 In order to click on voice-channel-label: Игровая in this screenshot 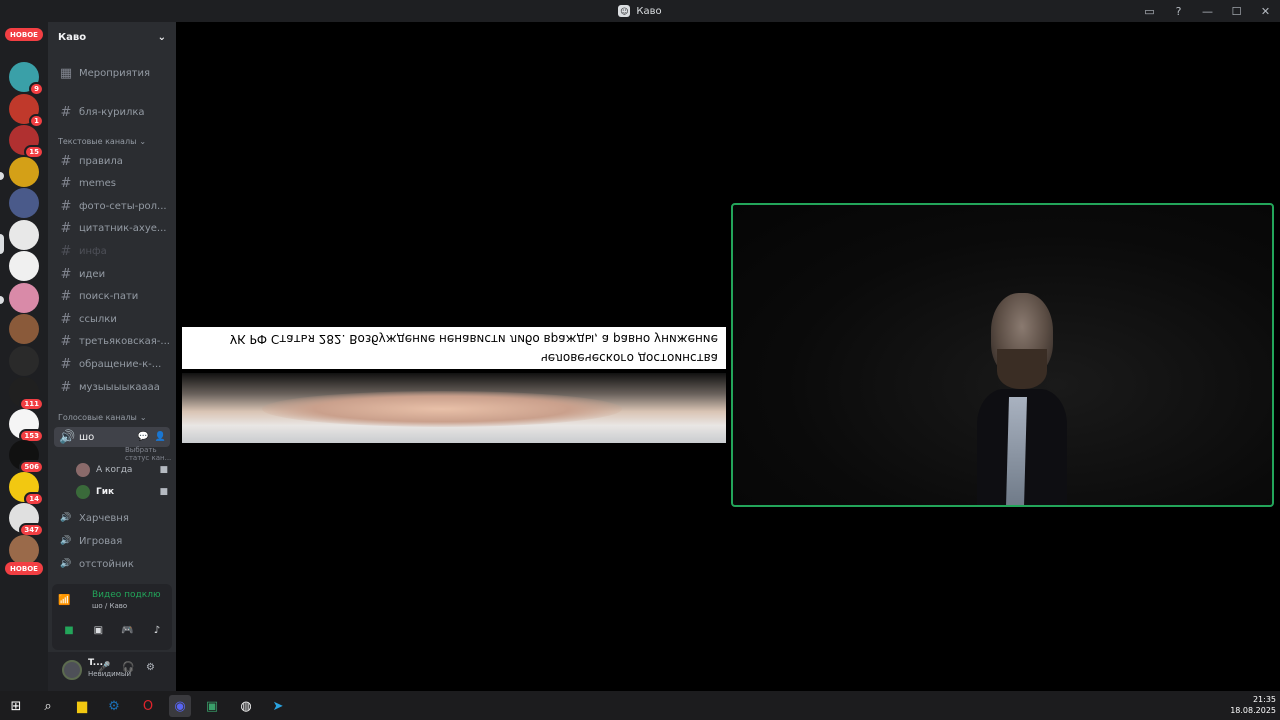, I will do `click(101, 541)`.